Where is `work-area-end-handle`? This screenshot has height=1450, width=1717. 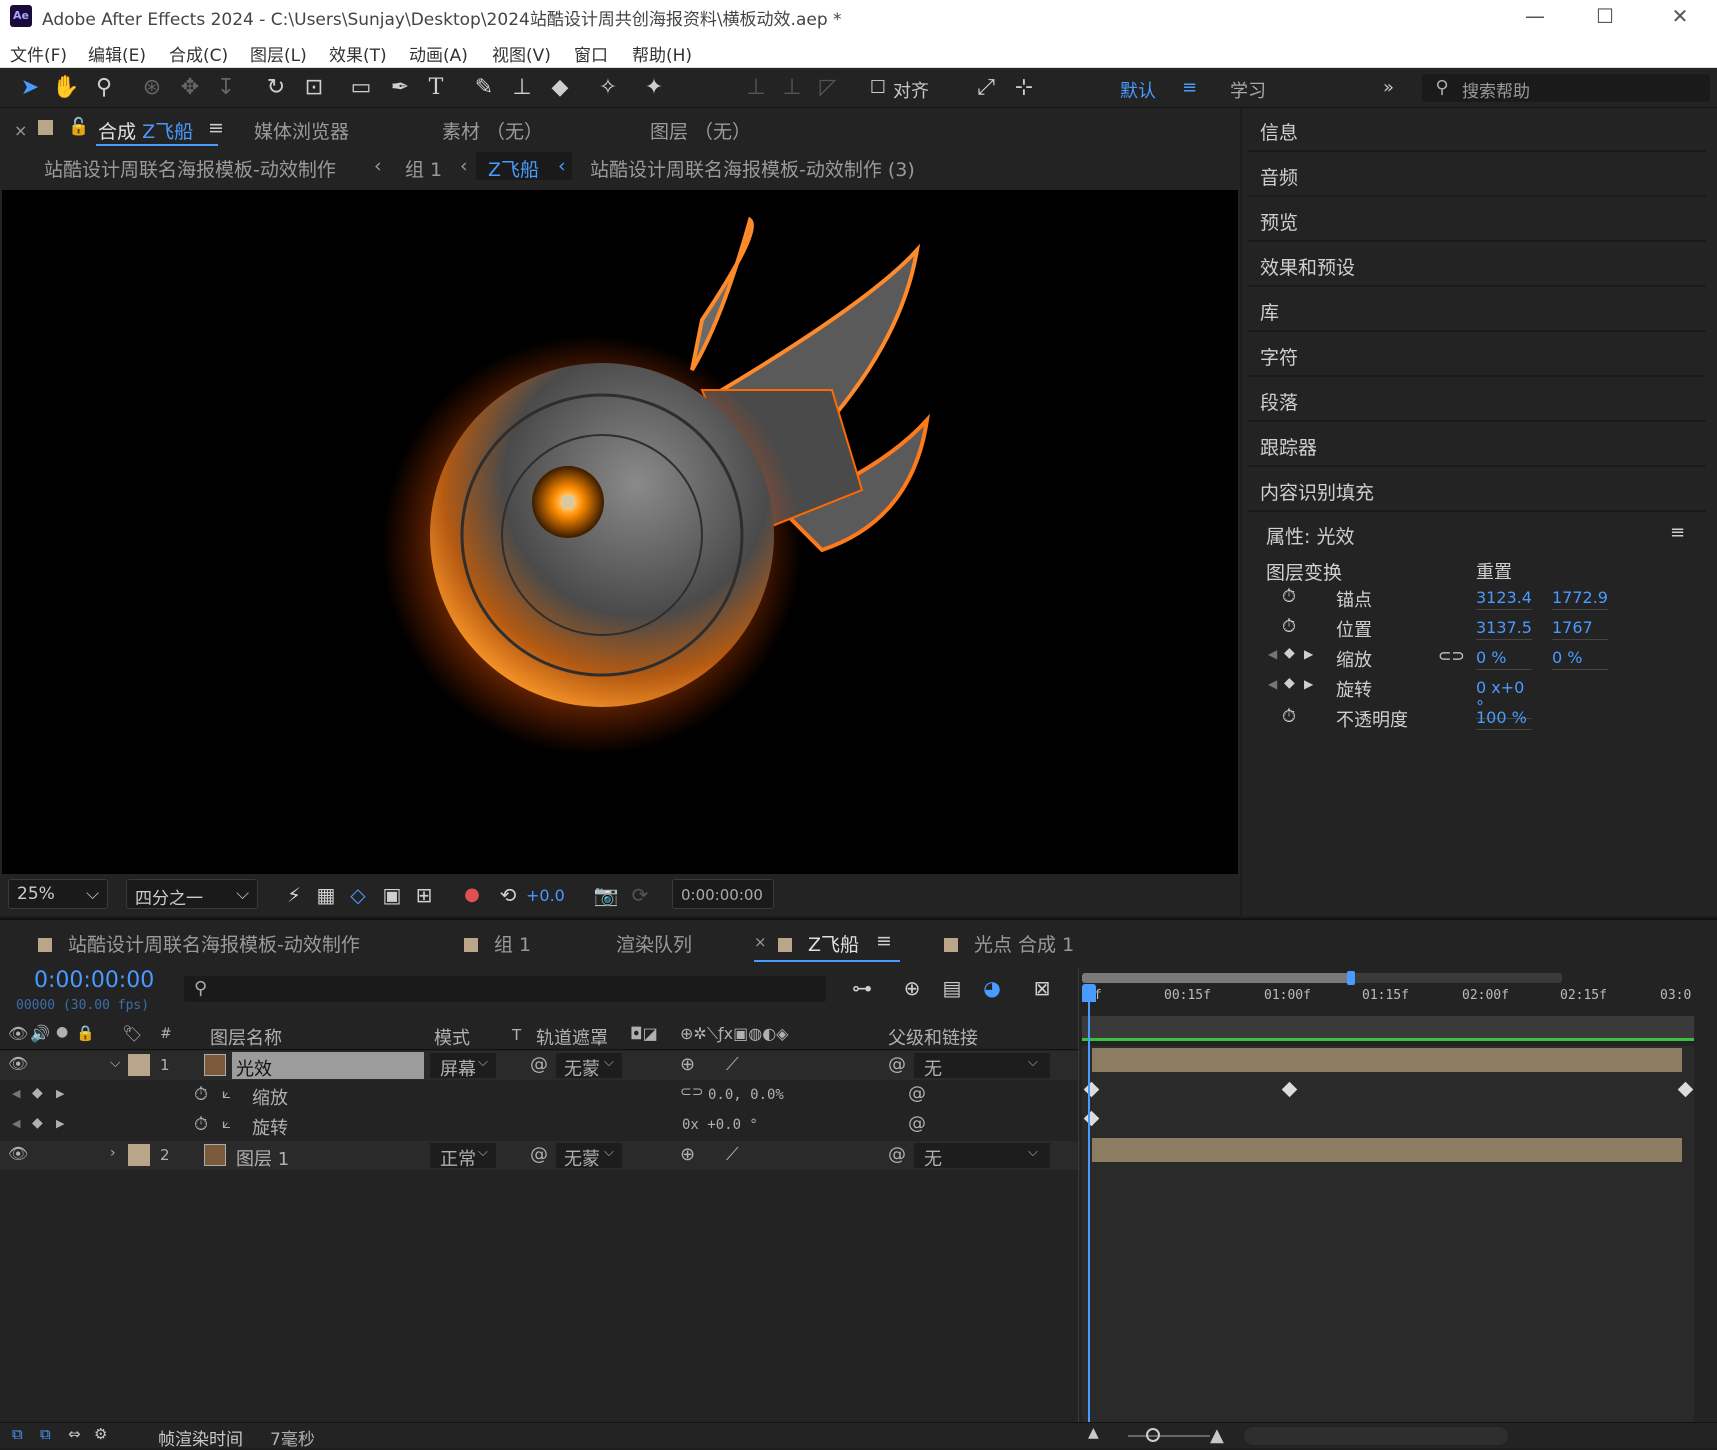
work-area-end-handle is located at coordinates (1350, 978).